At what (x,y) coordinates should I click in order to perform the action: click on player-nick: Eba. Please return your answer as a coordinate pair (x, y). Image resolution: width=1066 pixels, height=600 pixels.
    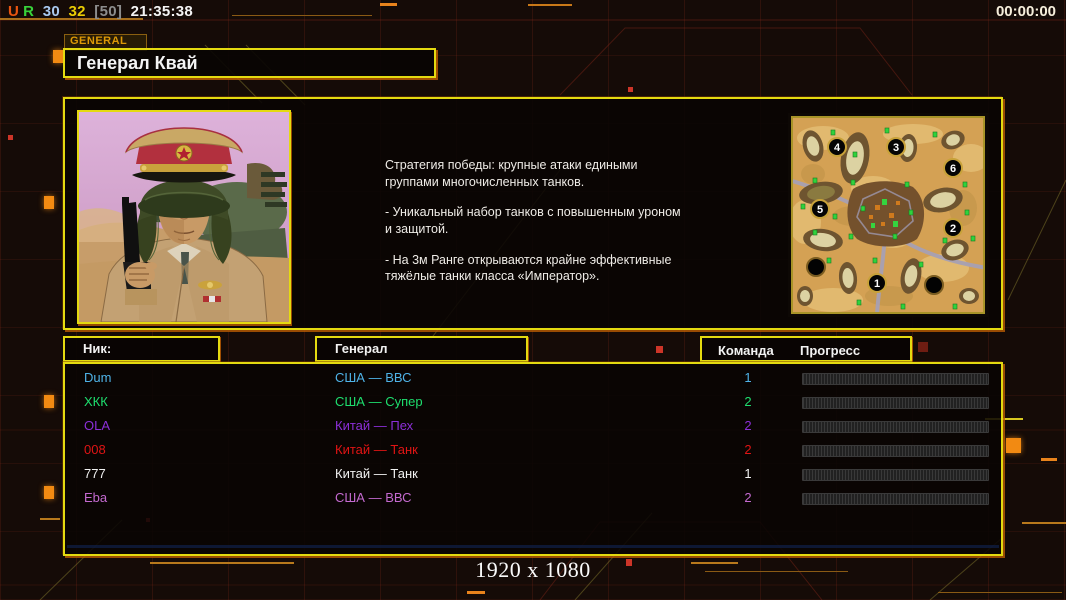
    Looking at the image, I should click on (96, 497).